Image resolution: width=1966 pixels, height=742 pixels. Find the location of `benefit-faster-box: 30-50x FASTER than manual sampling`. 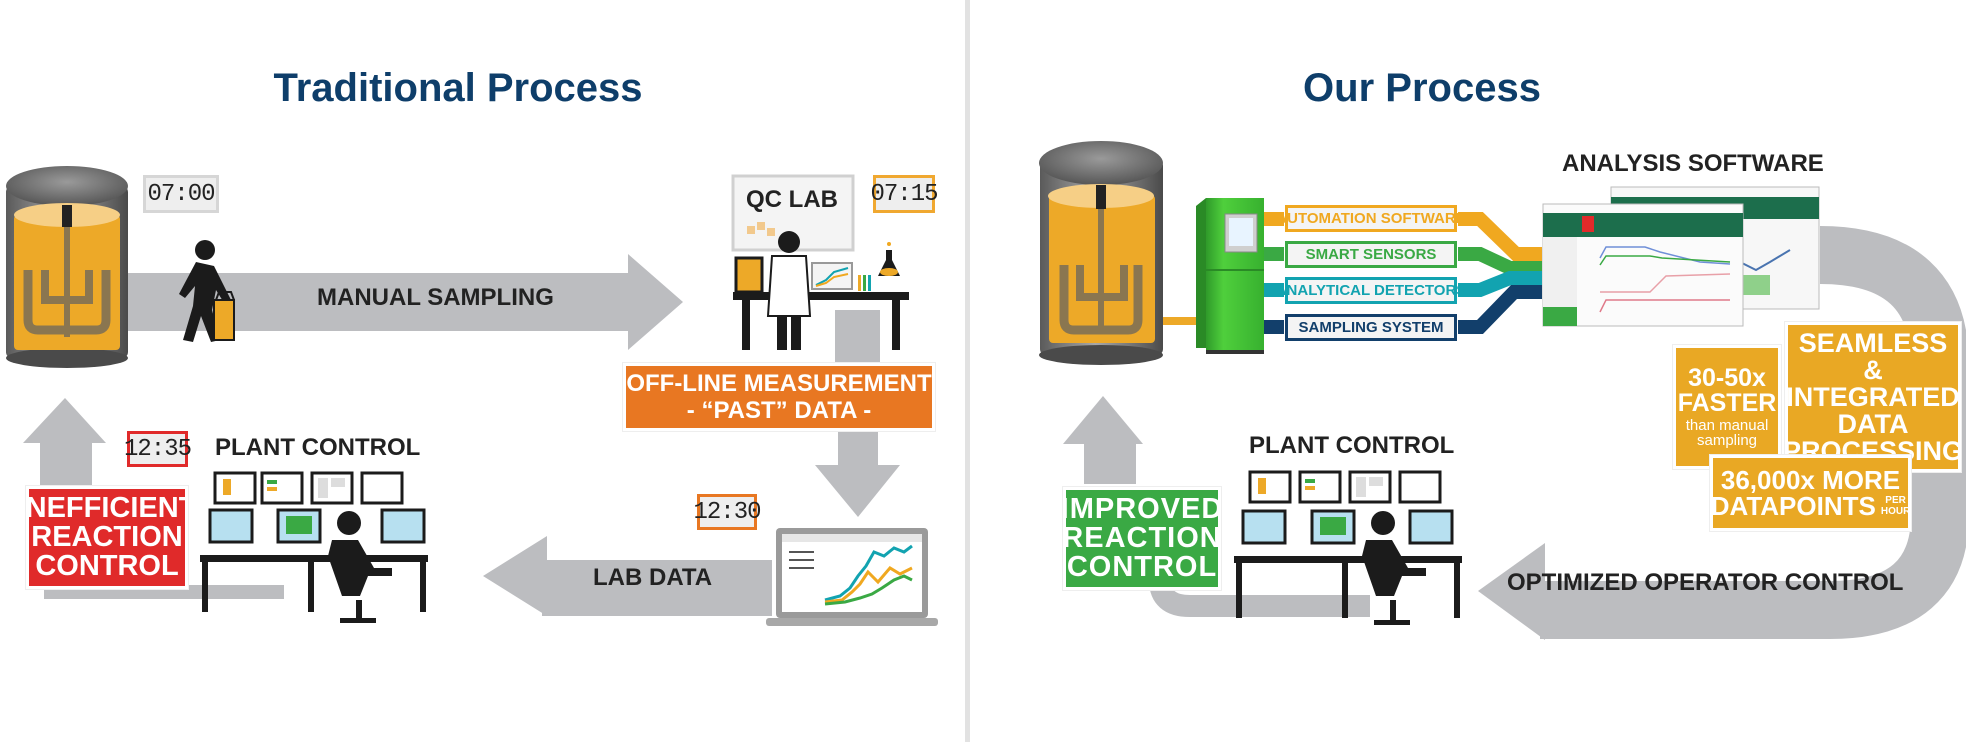

benefit-faster-box: 30-50x FASTER than manual sampling is located at coordinates (1727, 407).